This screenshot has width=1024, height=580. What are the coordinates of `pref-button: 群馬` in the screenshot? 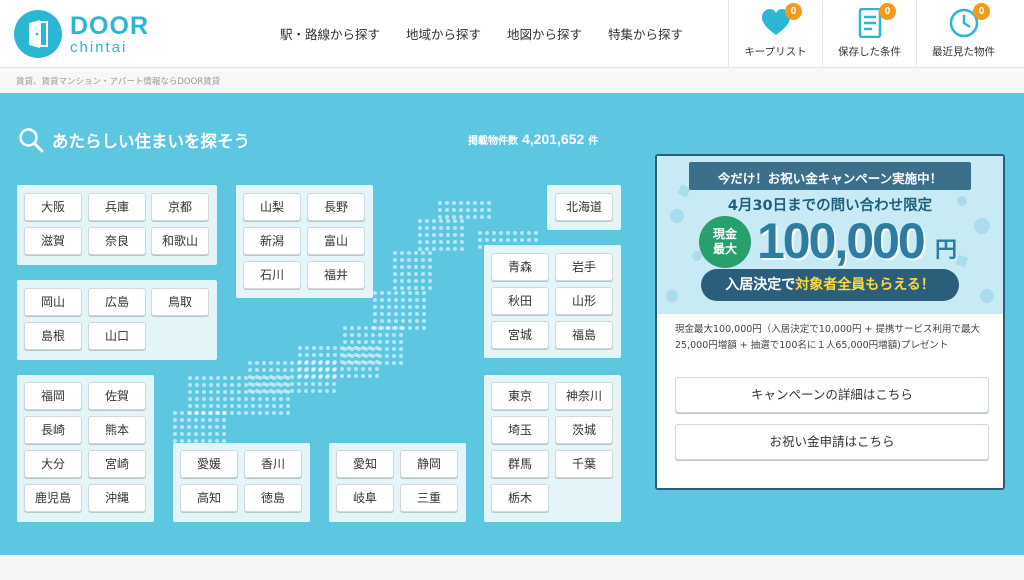 It's located at (520, 464).